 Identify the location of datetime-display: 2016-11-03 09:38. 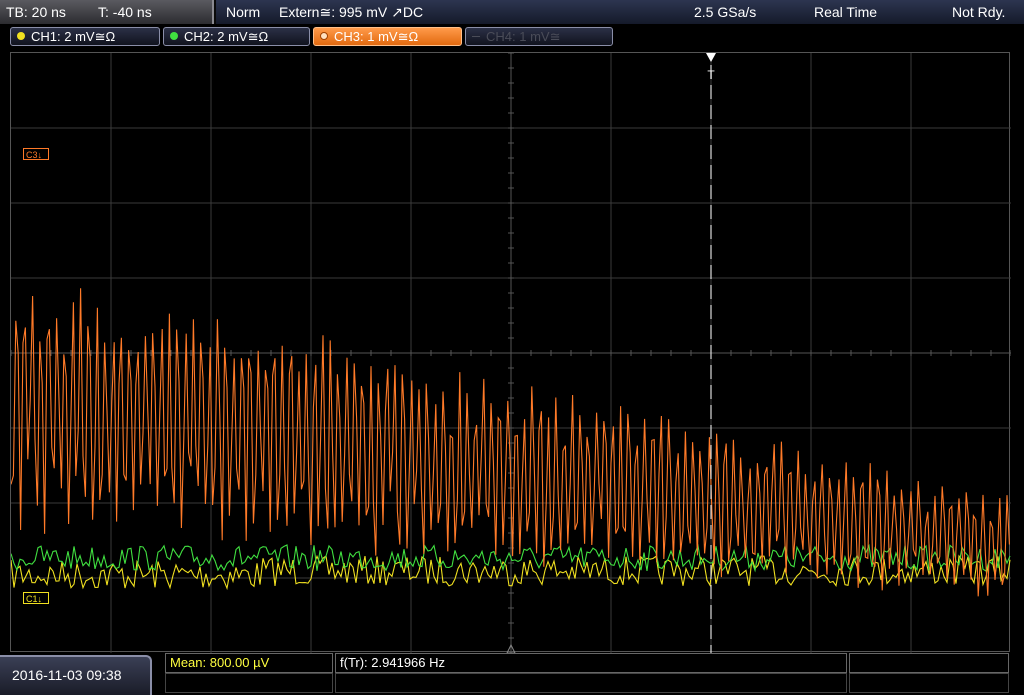
(76, 675).